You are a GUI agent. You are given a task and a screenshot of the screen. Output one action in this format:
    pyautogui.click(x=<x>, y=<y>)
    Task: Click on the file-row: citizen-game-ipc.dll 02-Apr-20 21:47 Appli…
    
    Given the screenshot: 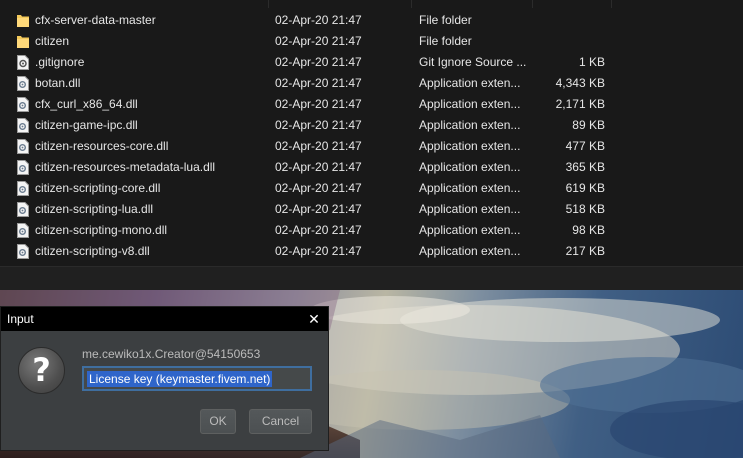 What is the action you would take?
    pyautogui.click(x=371, y=125)
    